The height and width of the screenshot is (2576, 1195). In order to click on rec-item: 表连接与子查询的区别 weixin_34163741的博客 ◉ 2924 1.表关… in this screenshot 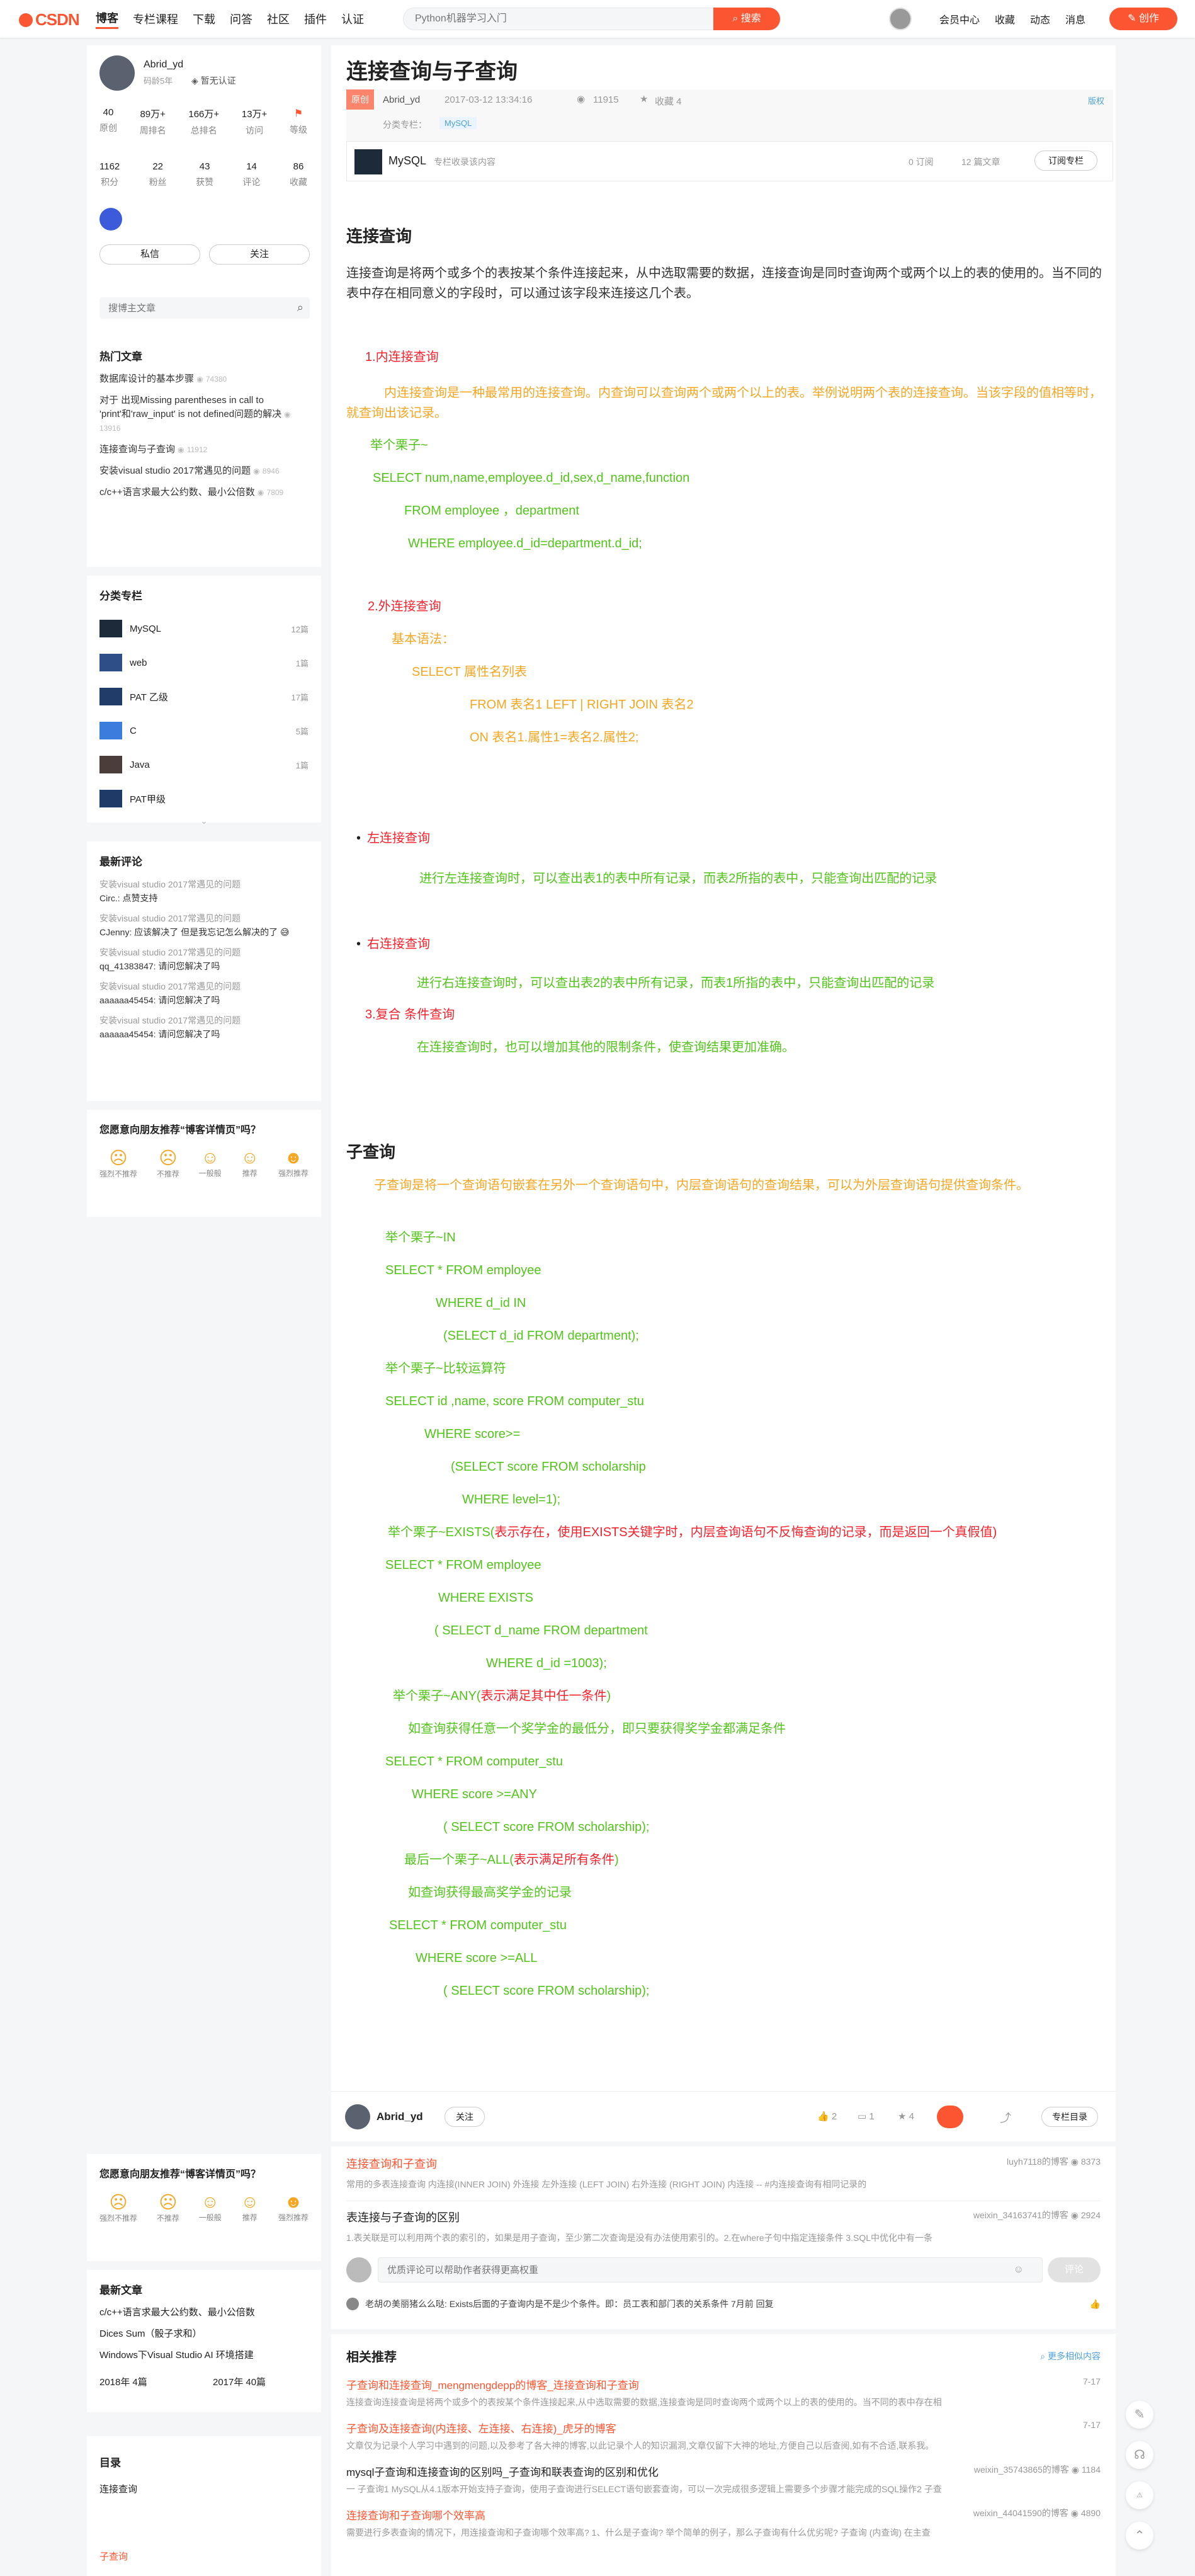, I will do `click(723, 2222)`.